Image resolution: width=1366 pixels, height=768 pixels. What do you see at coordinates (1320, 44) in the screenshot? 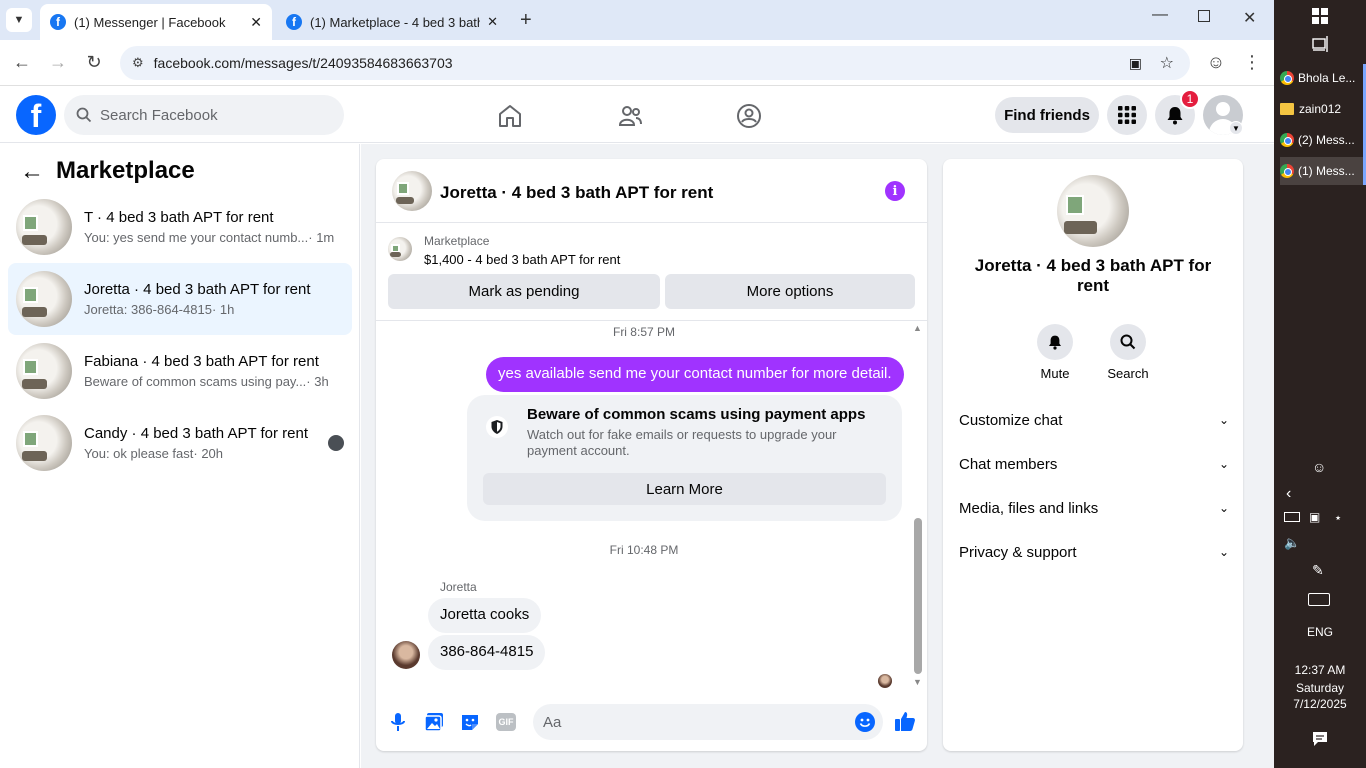
I see `task-view-icon` at bounding box center [1320, 44].